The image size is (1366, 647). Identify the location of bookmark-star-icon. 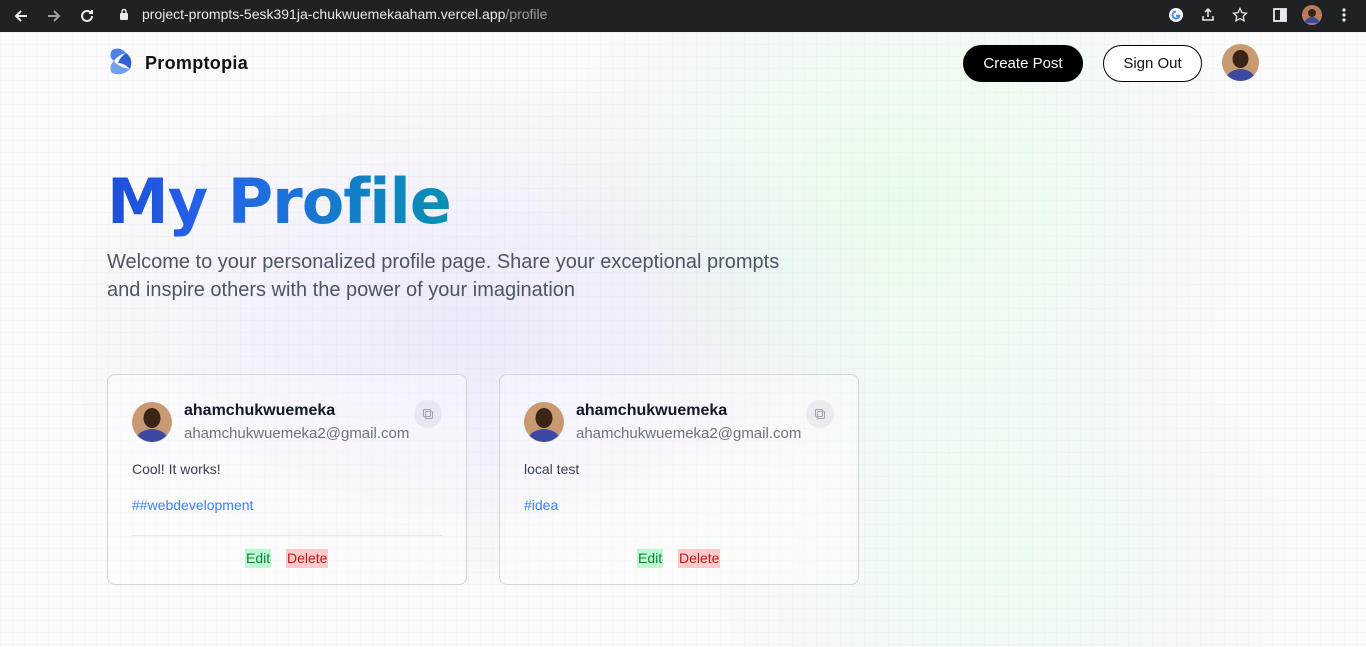
(1240, 15).